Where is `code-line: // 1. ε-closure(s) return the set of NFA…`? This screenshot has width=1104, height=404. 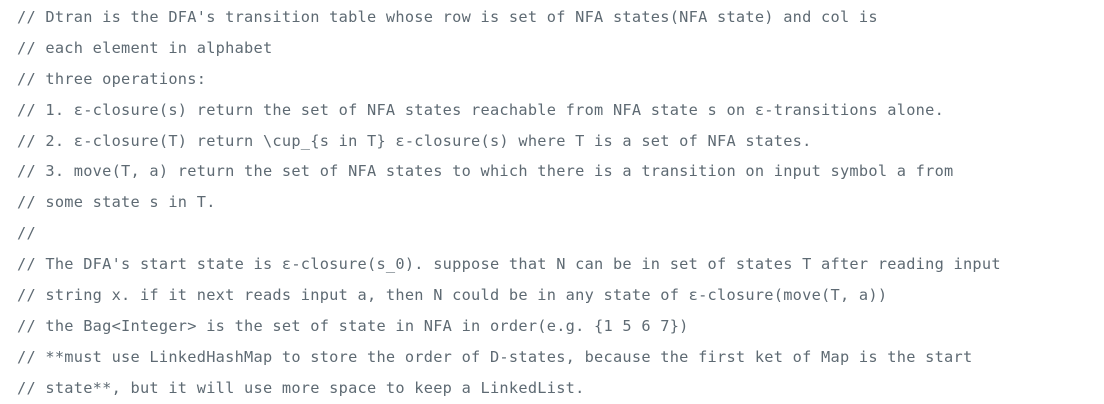
code-line: // 1. ε-closure(s) return the set of NFA… is located at coordinates (481, 109).